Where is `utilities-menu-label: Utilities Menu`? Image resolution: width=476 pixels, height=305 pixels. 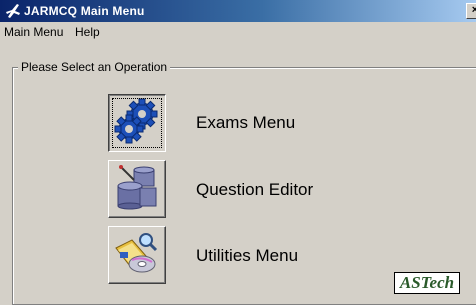 utilities-menu-label: Utilities Menu is located at coordinates (247, 256).